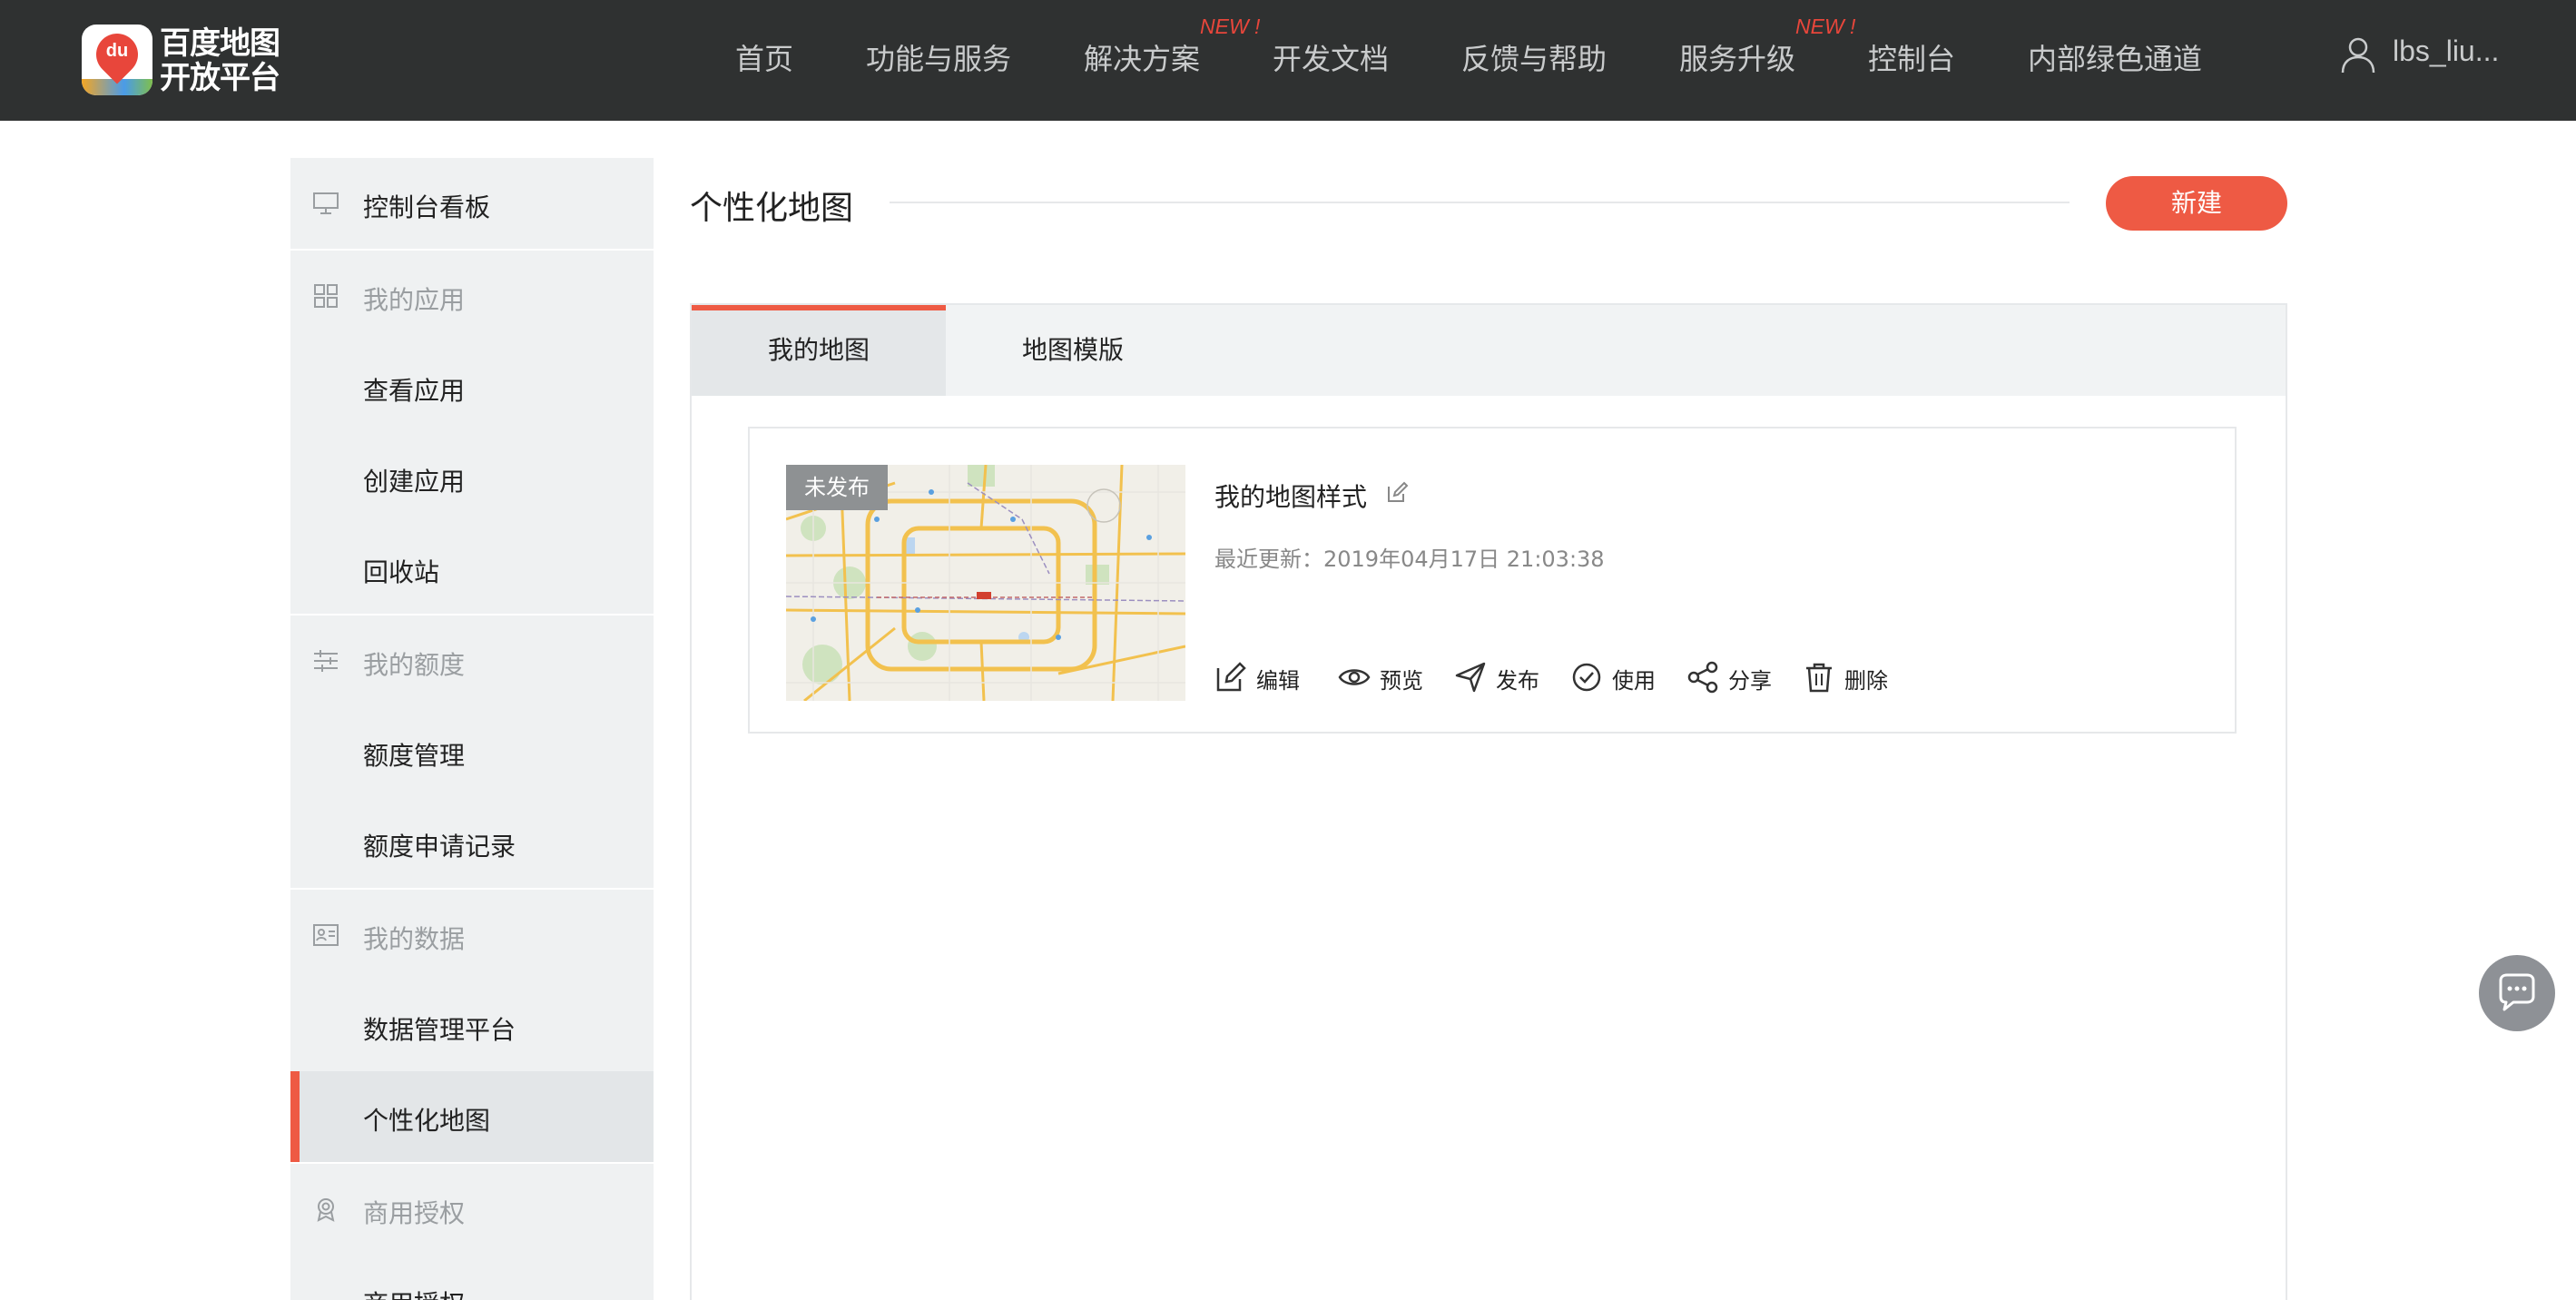  I want to click on sidebar-item-dashboard: 控制台看板, so click(472, 203).